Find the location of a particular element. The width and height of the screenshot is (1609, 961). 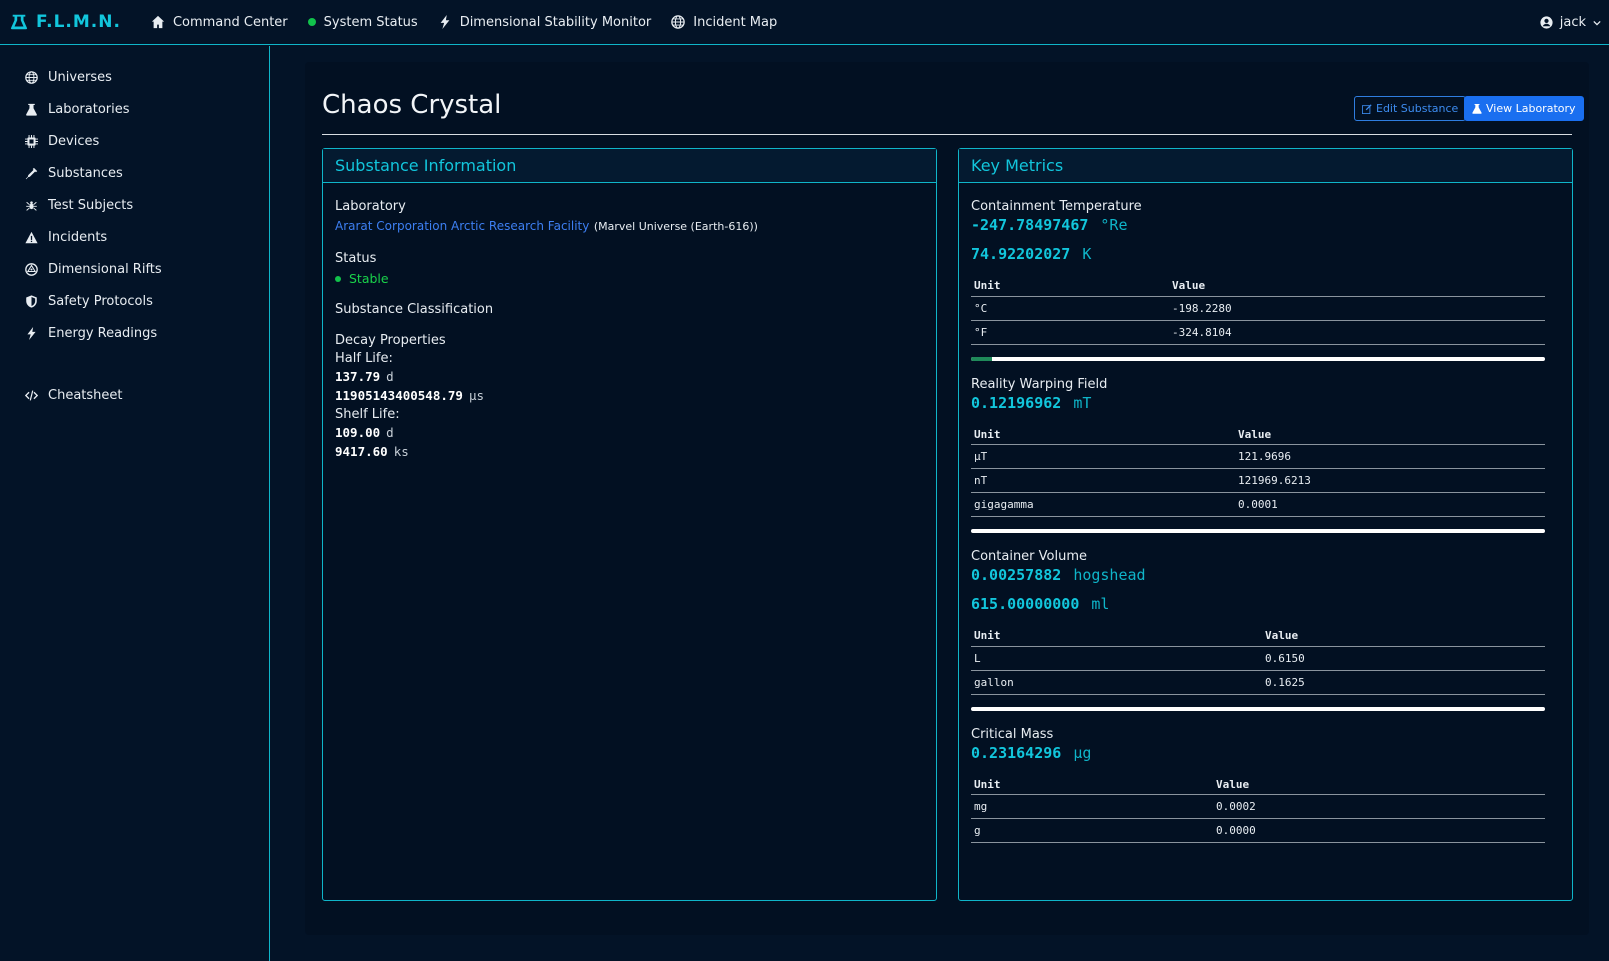

metric-name: Container Volume is located at coordinates (1029, 556).